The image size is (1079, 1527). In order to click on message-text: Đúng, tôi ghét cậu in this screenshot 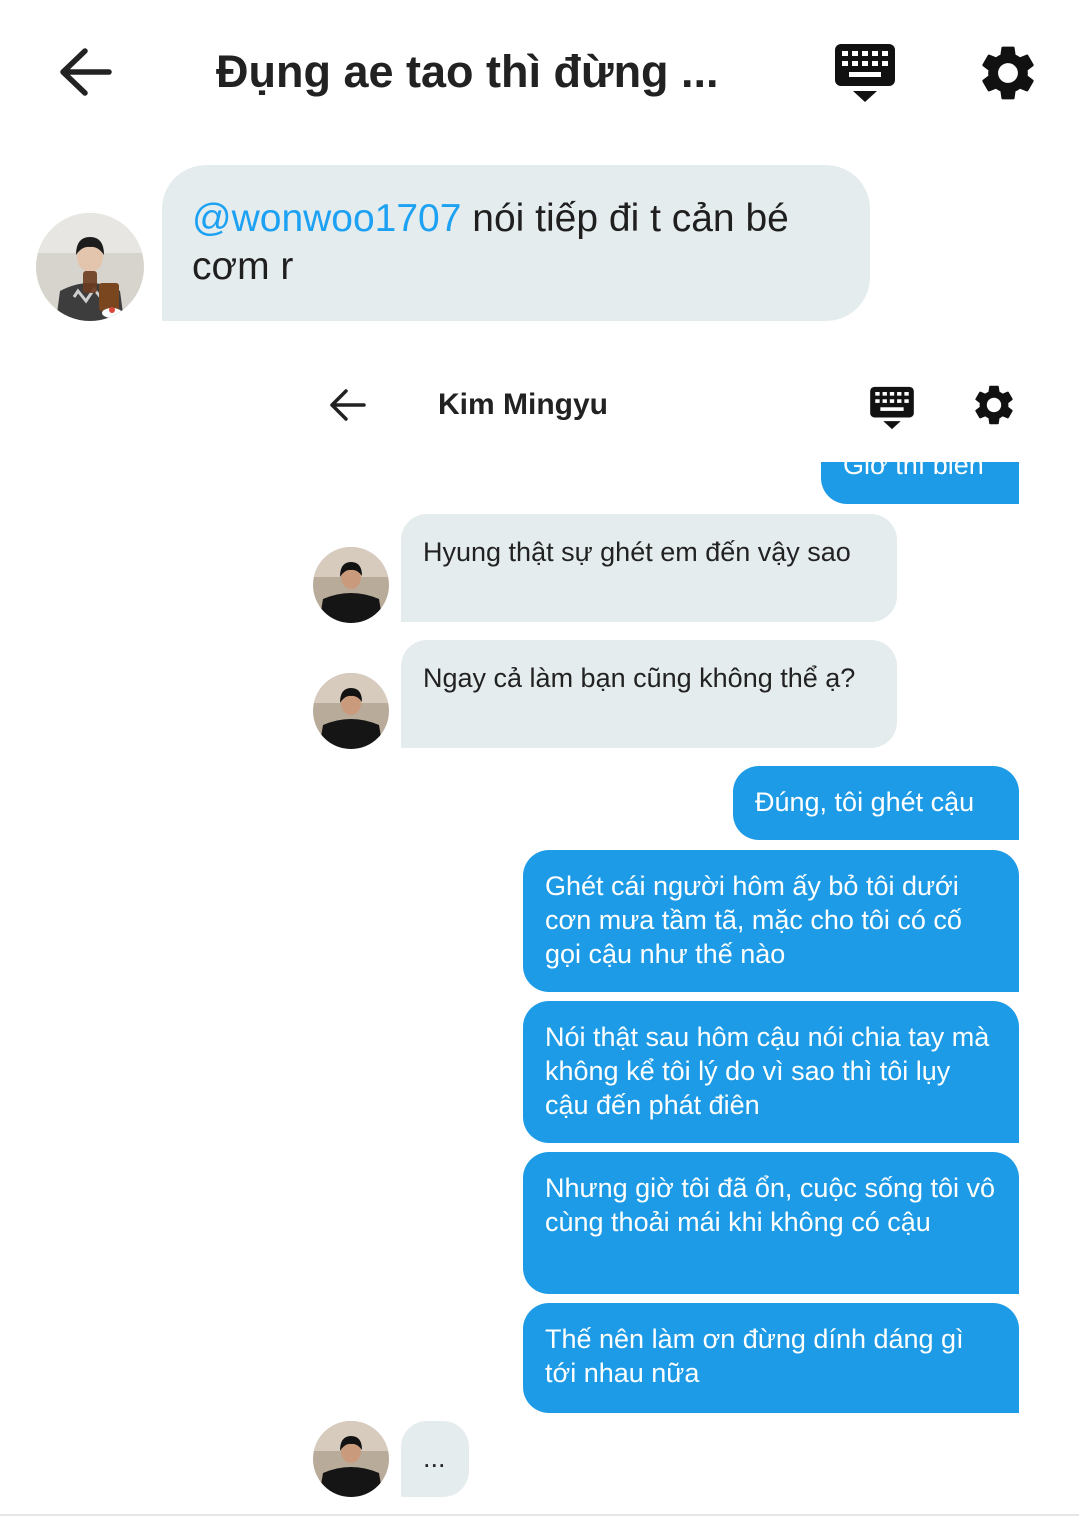, I will do `click(865, 802)`.